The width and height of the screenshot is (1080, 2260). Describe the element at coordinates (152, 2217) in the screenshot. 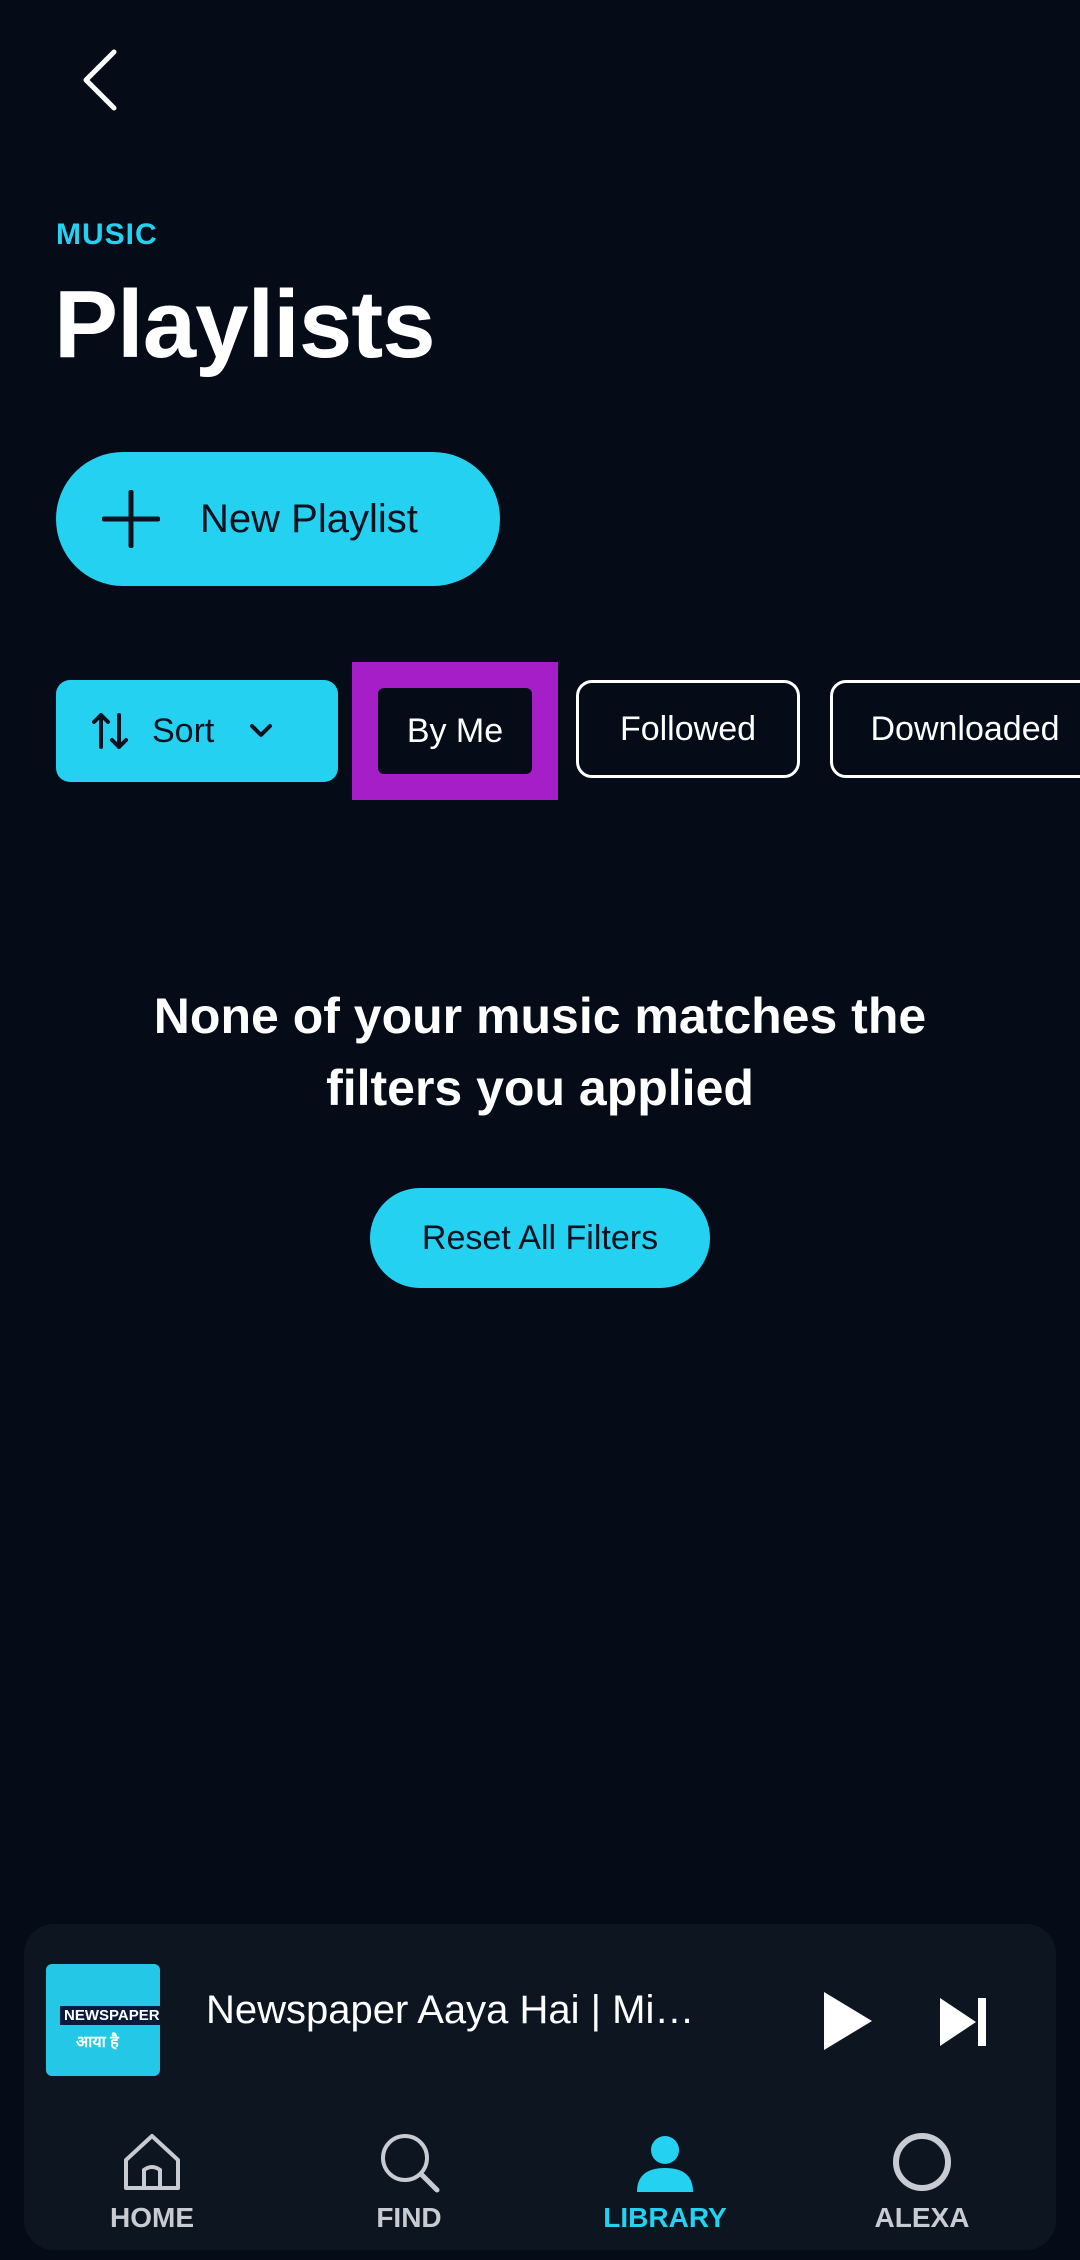

I see `nav-home-label: HOME` at that location.